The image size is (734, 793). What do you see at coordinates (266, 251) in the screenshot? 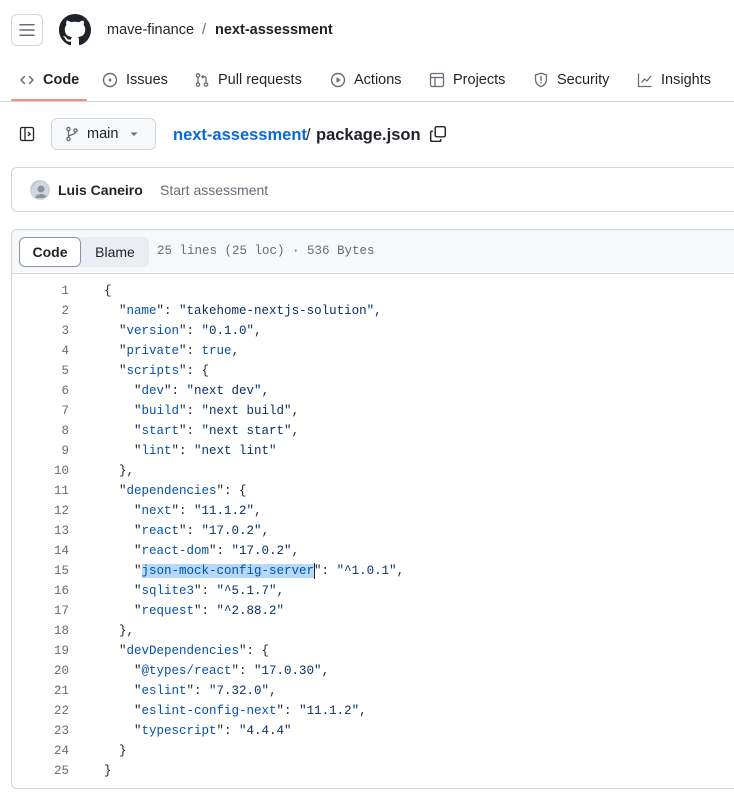
I see `file-info: 25 lines (25 loc) · 536 Bytes` at bounding box center [266, 251].